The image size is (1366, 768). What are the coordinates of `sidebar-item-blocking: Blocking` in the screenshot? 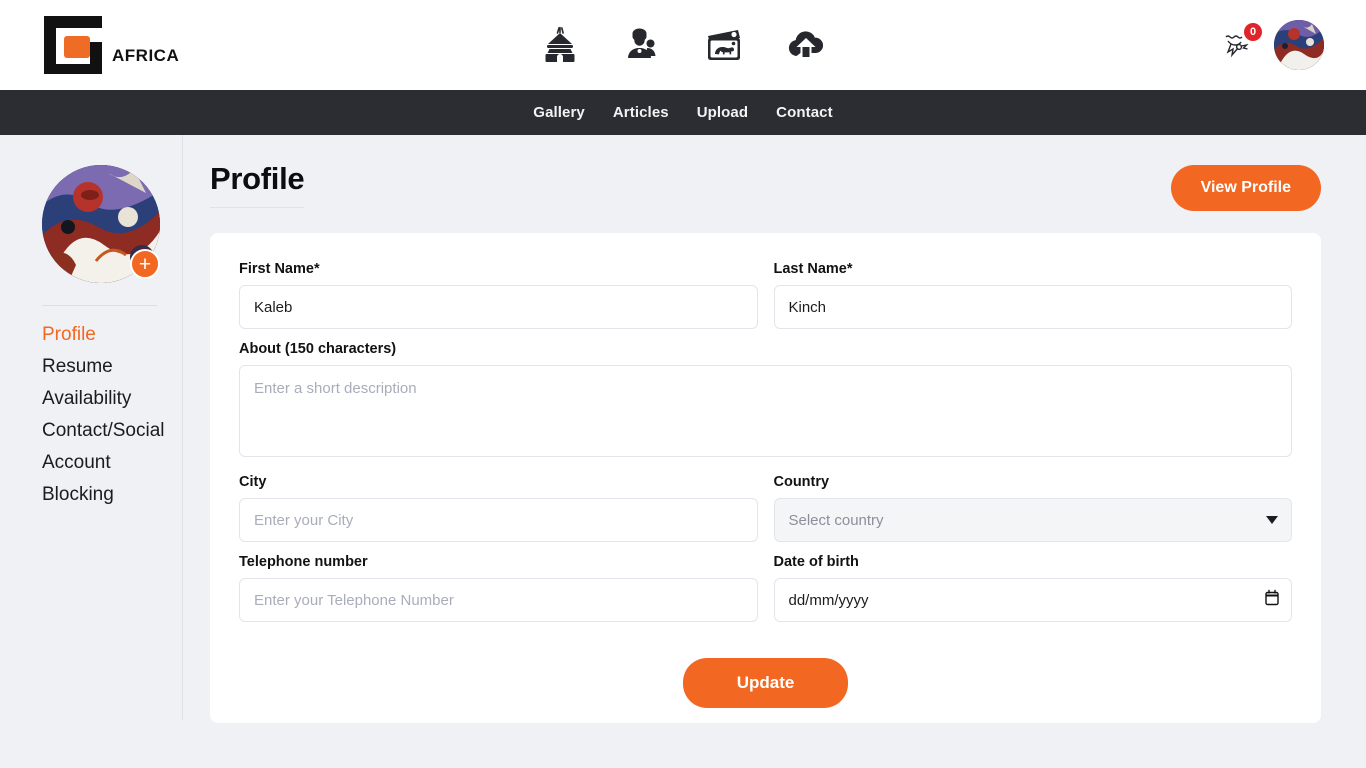 It's located at (112, 495).